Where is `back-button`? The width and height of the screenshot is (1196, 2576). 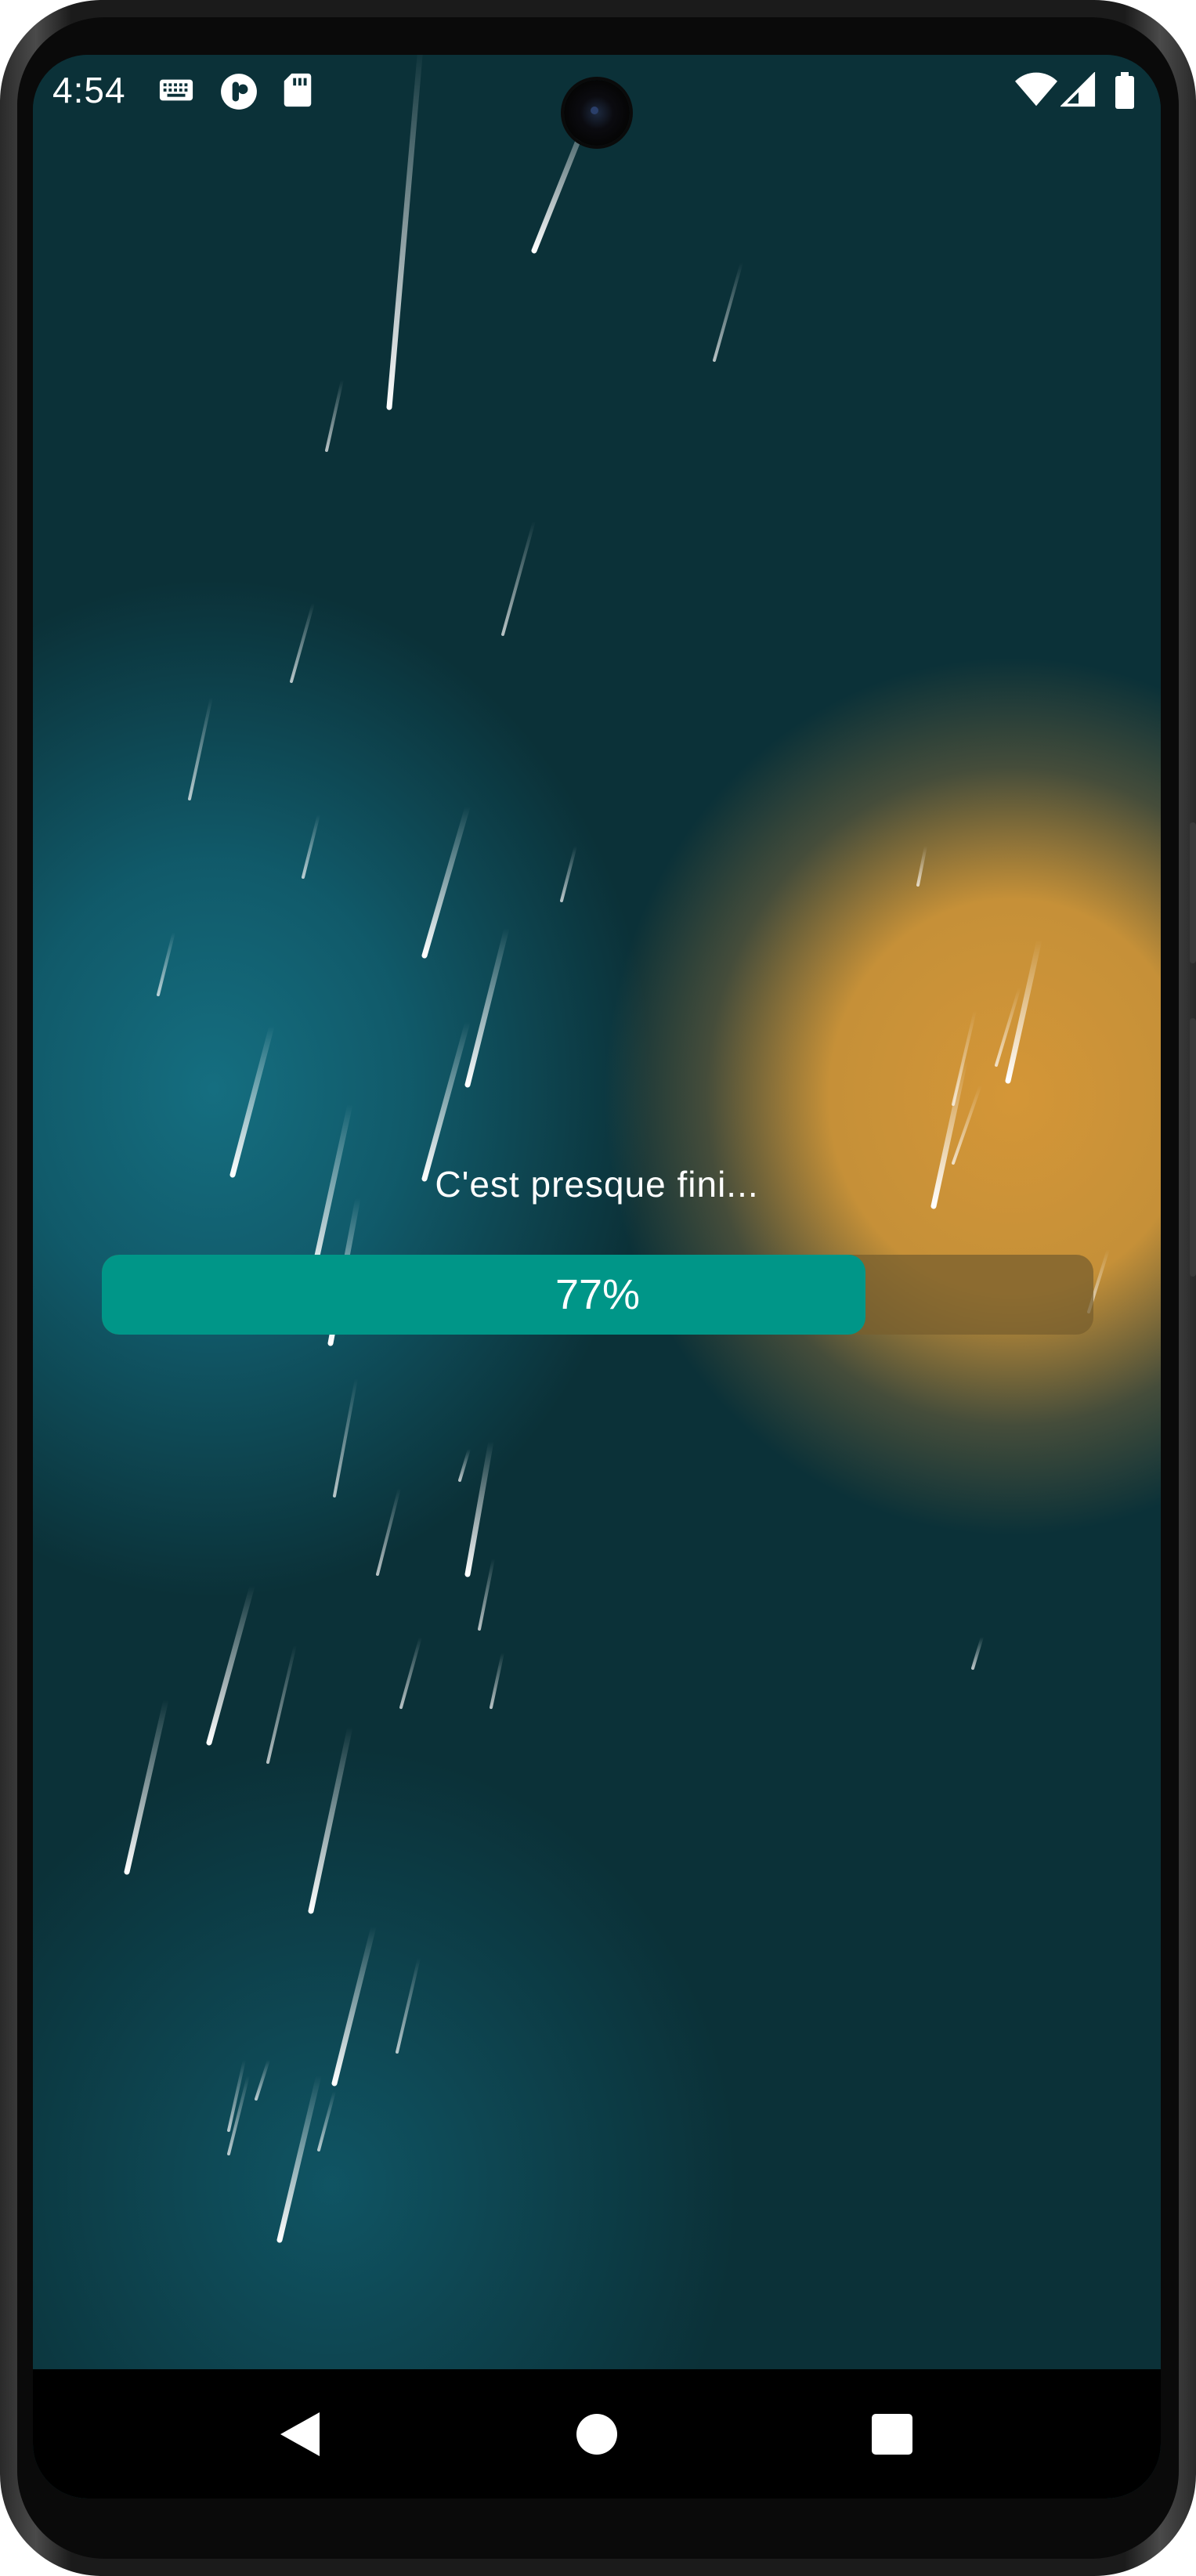 back-button is located at coordinates (299, 2436).